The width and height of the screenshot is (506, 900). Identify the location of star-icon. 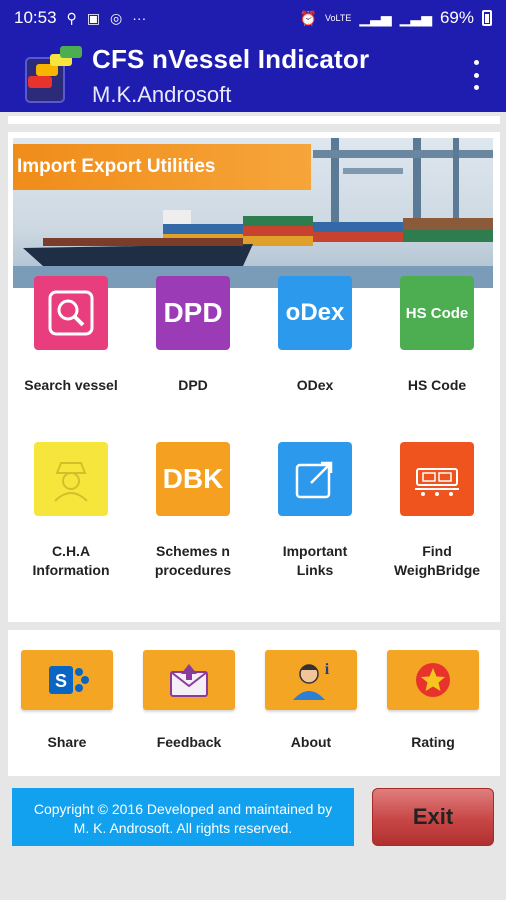
(433, 680).